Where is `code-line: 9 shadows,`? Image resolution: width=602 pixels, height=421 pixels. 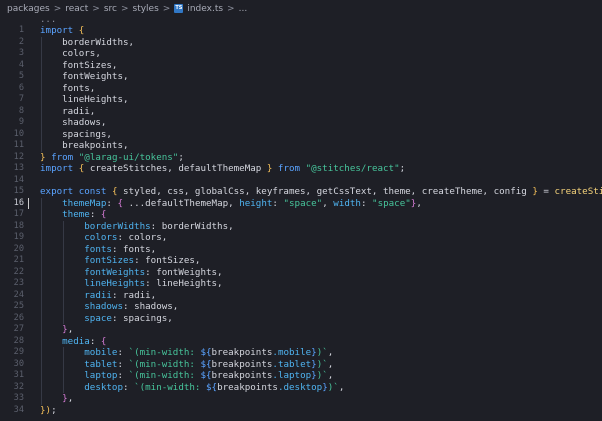 code-line: 9 shadows, is located at coordinates (301, 123).